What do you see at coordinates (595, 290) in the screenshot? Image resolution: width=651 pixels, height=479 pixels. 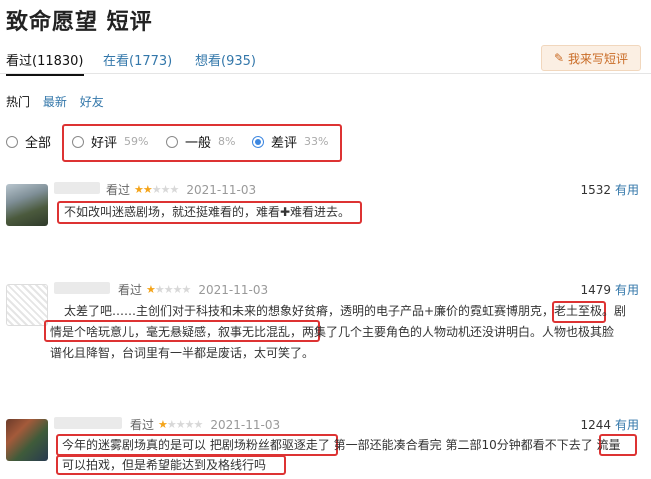 I see `vote-number: 1479` at bounding box center [595, 290].